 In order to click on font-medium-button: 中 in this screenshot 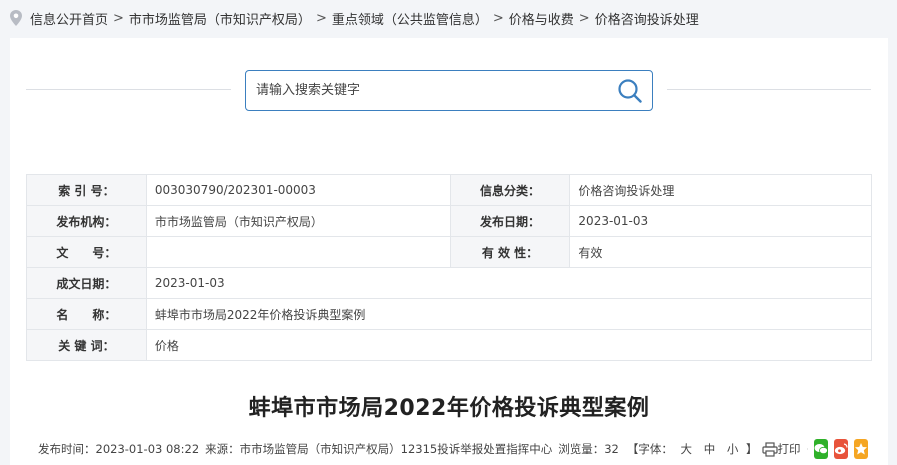, I will do `click(710, 449)`.